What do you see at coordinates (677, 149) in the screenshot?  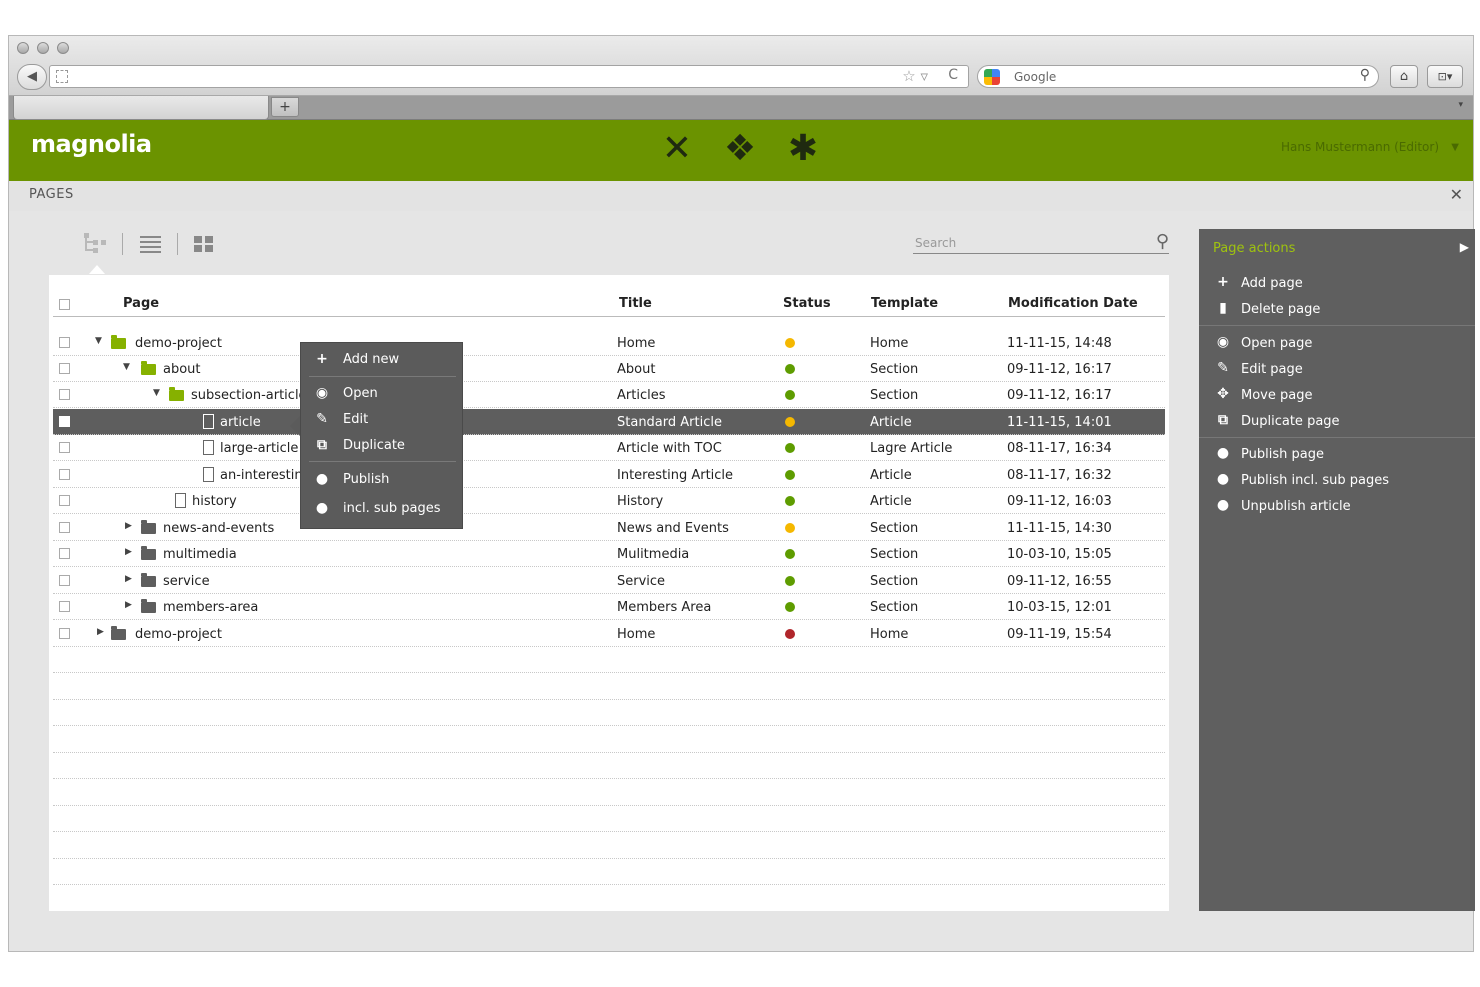 I see `scissors-cross-icon: ✕` at bounding box center [677, 149].